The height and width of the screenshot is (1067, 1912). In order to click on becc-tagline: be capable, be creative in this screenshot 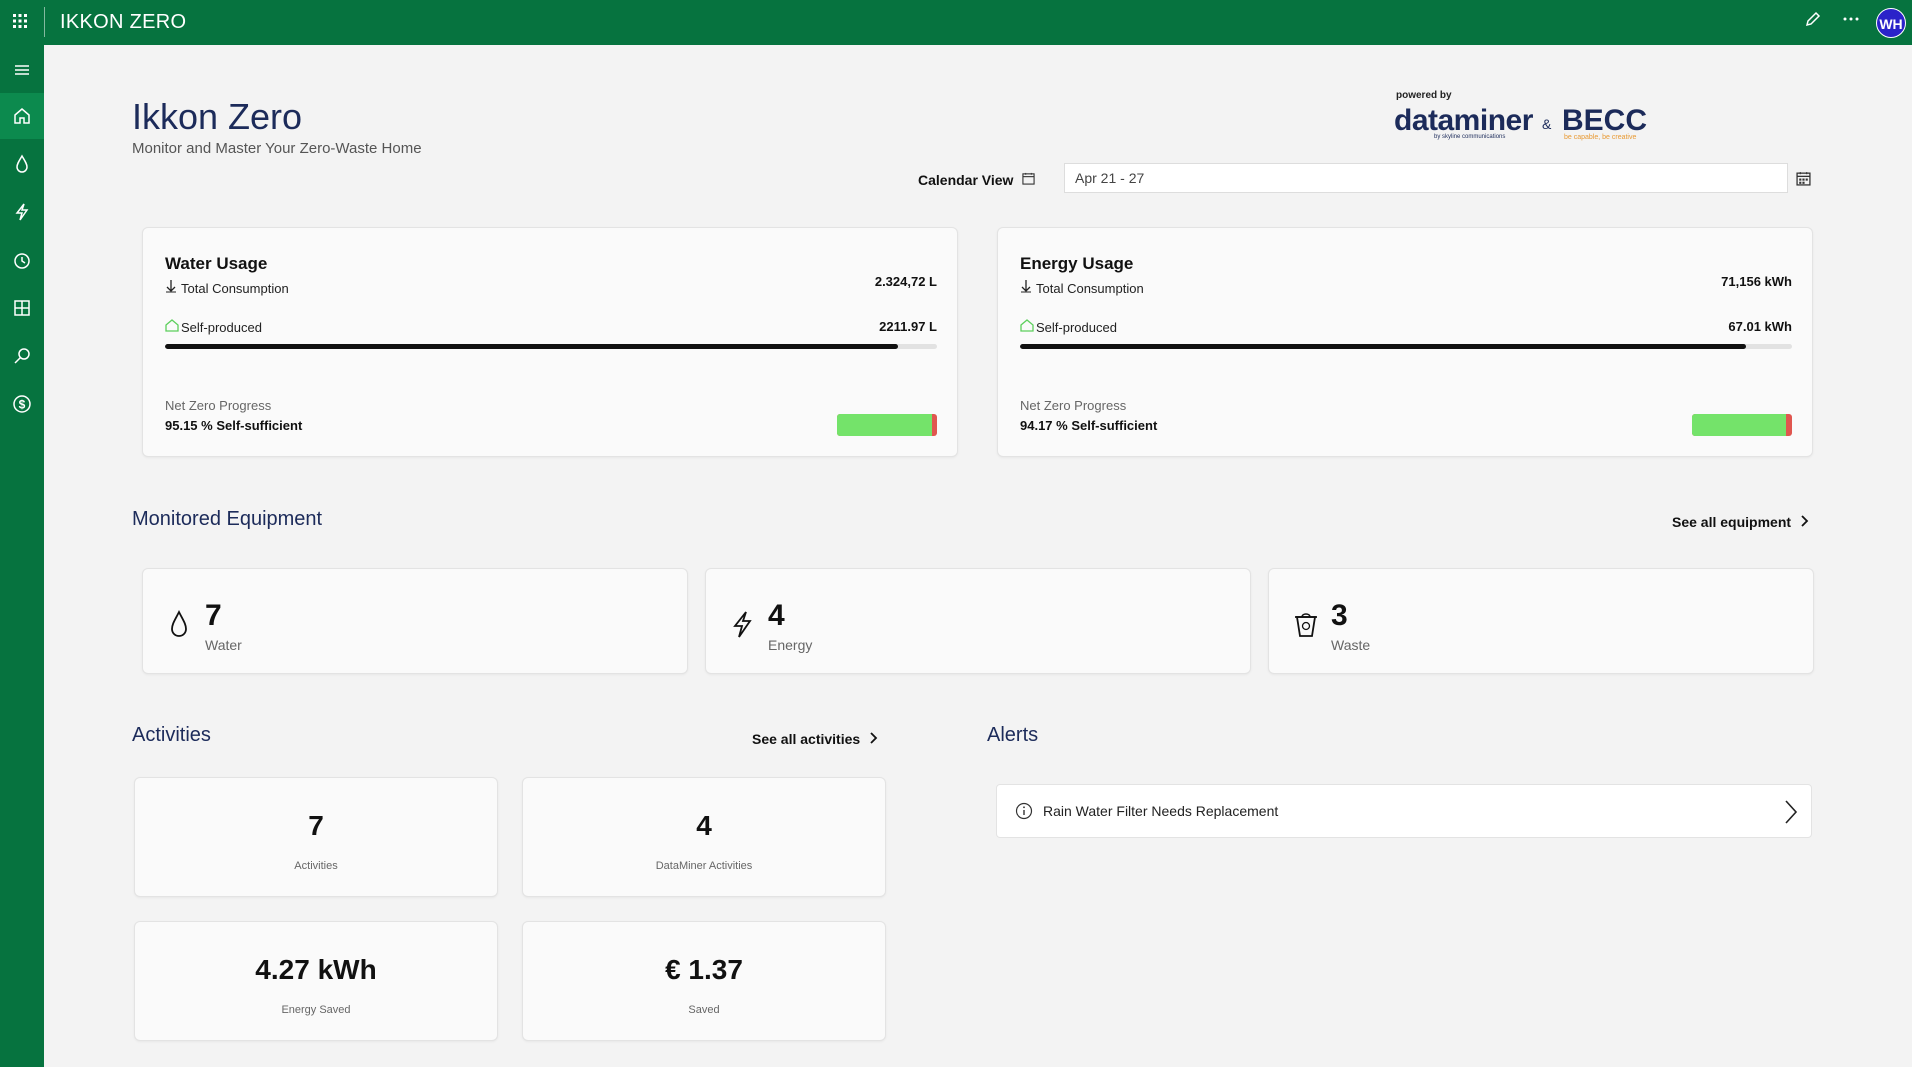, I will do `click(1600, 137)`.